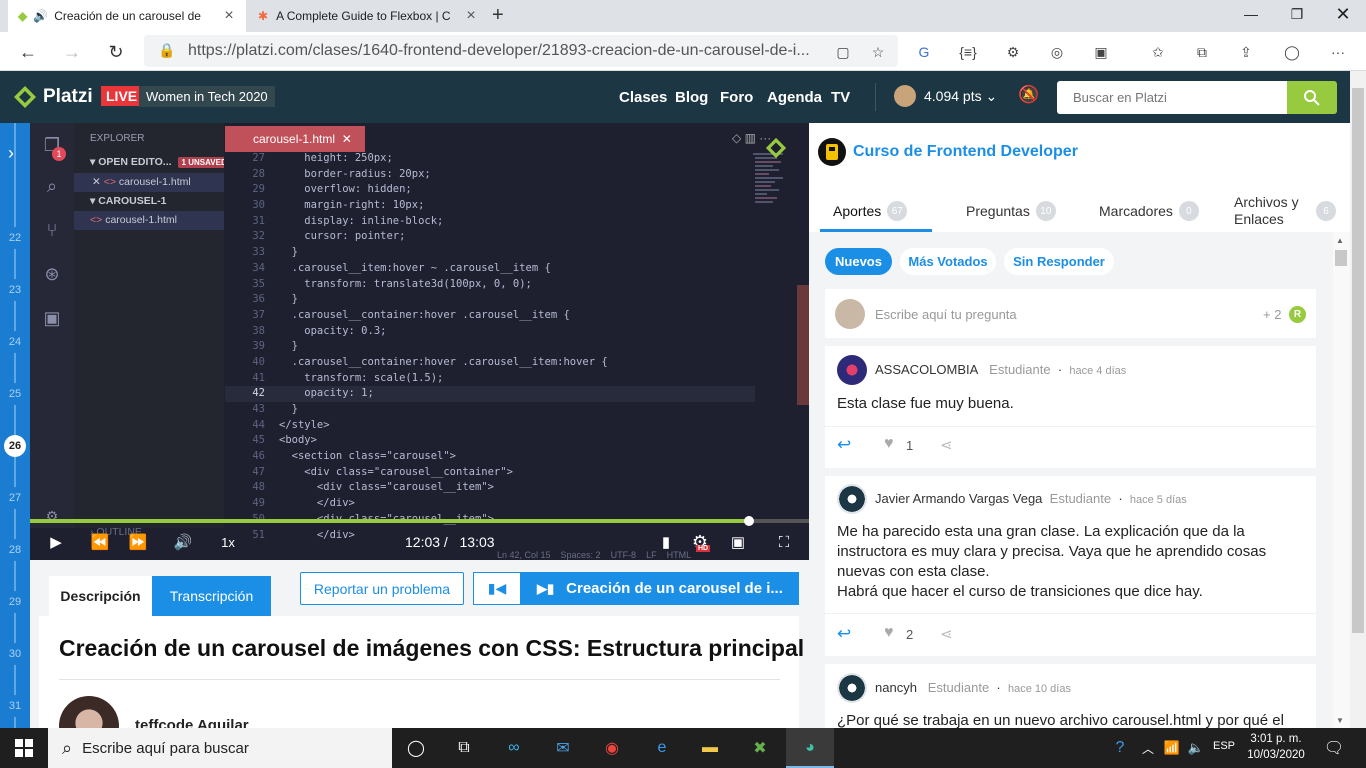  Describe the element at coordinates (749, 521) in the screenshot. I see `video-progress-handle` at that location.